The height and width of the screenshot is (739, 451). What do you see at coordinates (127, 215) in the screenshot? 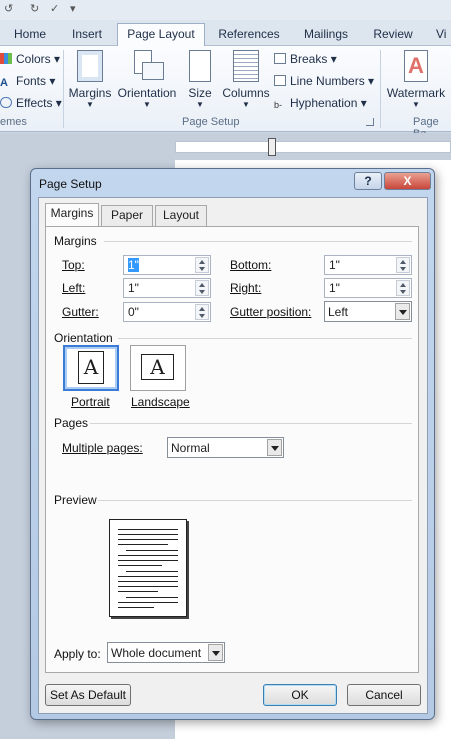
I see `tab-paper: Paper` at bounding box center [127, 215].